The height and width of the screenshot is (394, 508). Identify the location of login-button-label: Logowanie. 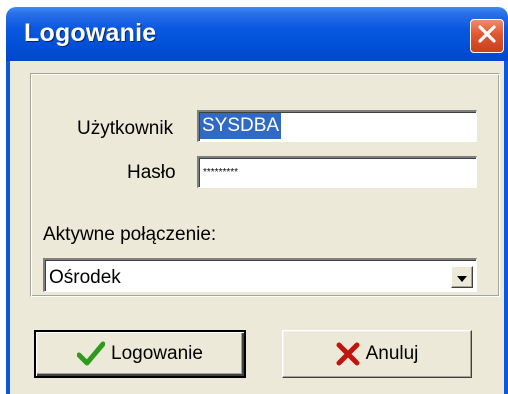
(157, 353).